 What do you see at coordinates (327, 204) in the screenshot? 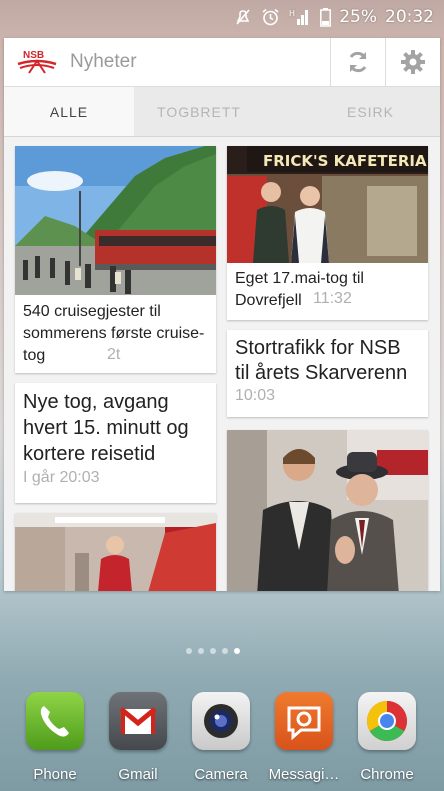
I see `news-photo: FRICK'S KAFETERIA` at bounding box center [327, 204].